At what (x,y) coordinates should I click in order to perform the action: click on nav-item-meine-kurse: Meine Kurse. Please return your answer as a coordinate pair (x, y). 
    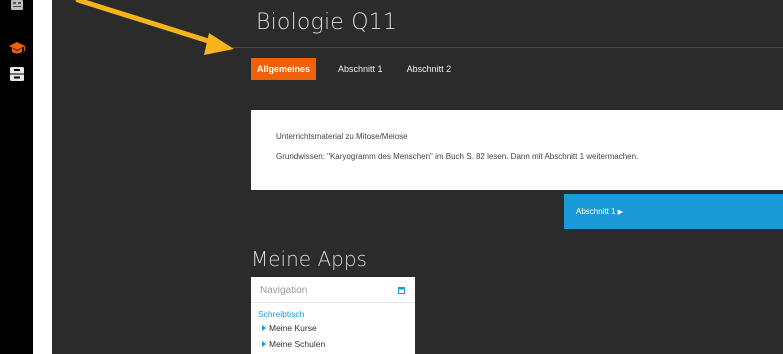
    Looking at the image, I should click on (289, 328).